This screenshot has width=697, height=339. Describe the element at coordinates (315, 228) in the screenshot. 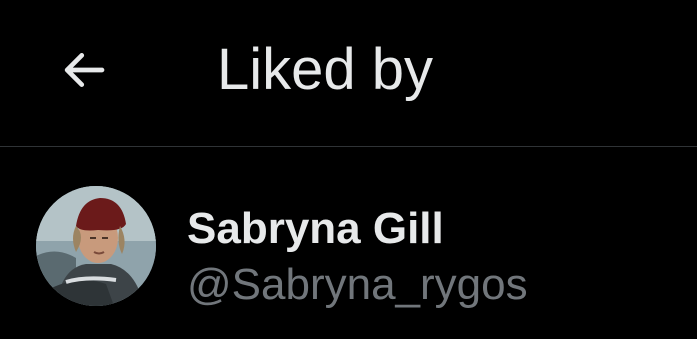

I see `user-display-name: Sabryna Gill` at that location.